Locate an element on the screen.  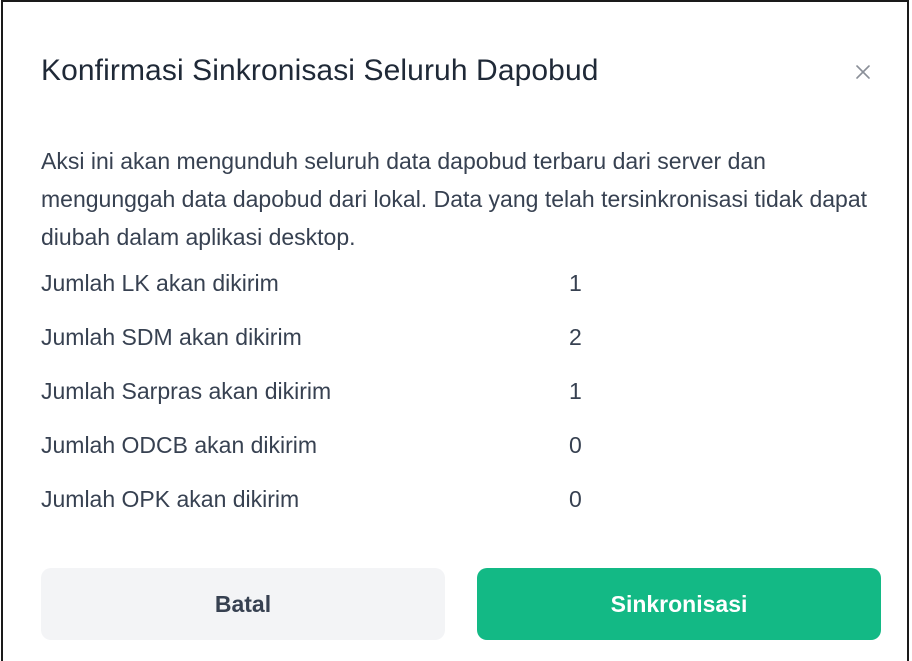
cancel-button: Batal is located at coordinates (243, 604).